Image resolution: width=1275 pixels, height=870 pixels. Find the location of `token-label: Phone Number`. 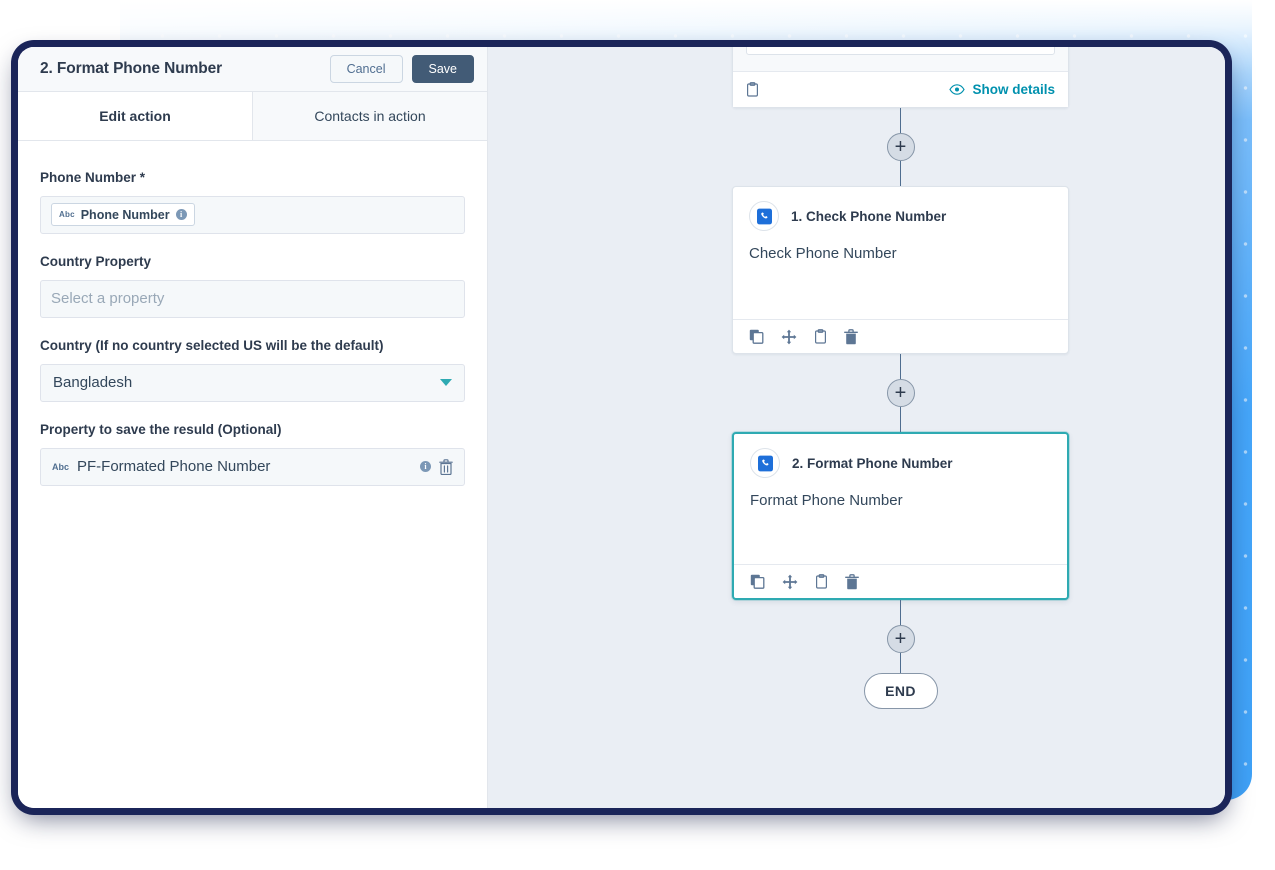

token-label: Phone Number is located at coordinates (125, 214).